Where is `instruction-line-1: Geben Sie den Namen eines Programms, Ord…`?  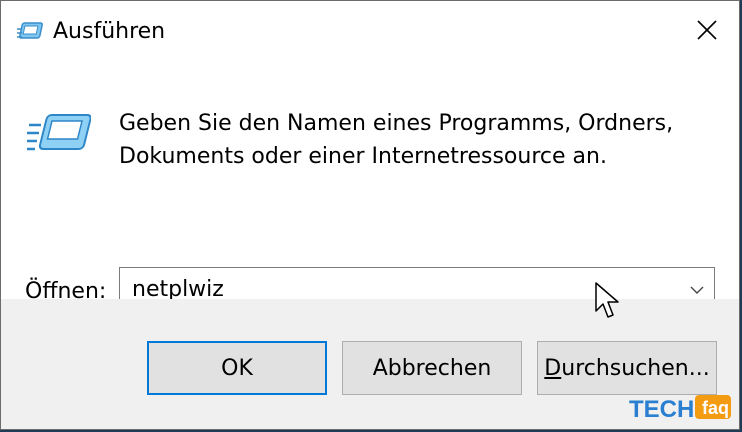 instruction-line-1: Geben Sie den Namen eines Programms, Ord… is located at coordinates (396, 123).